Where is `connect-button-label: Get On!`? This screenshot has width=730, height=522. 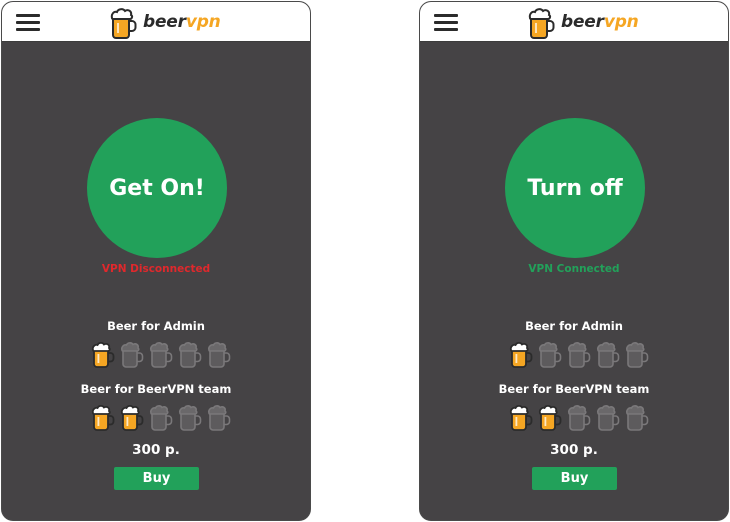
connect-button-label: Get On! is located at coordinates (157, 188).